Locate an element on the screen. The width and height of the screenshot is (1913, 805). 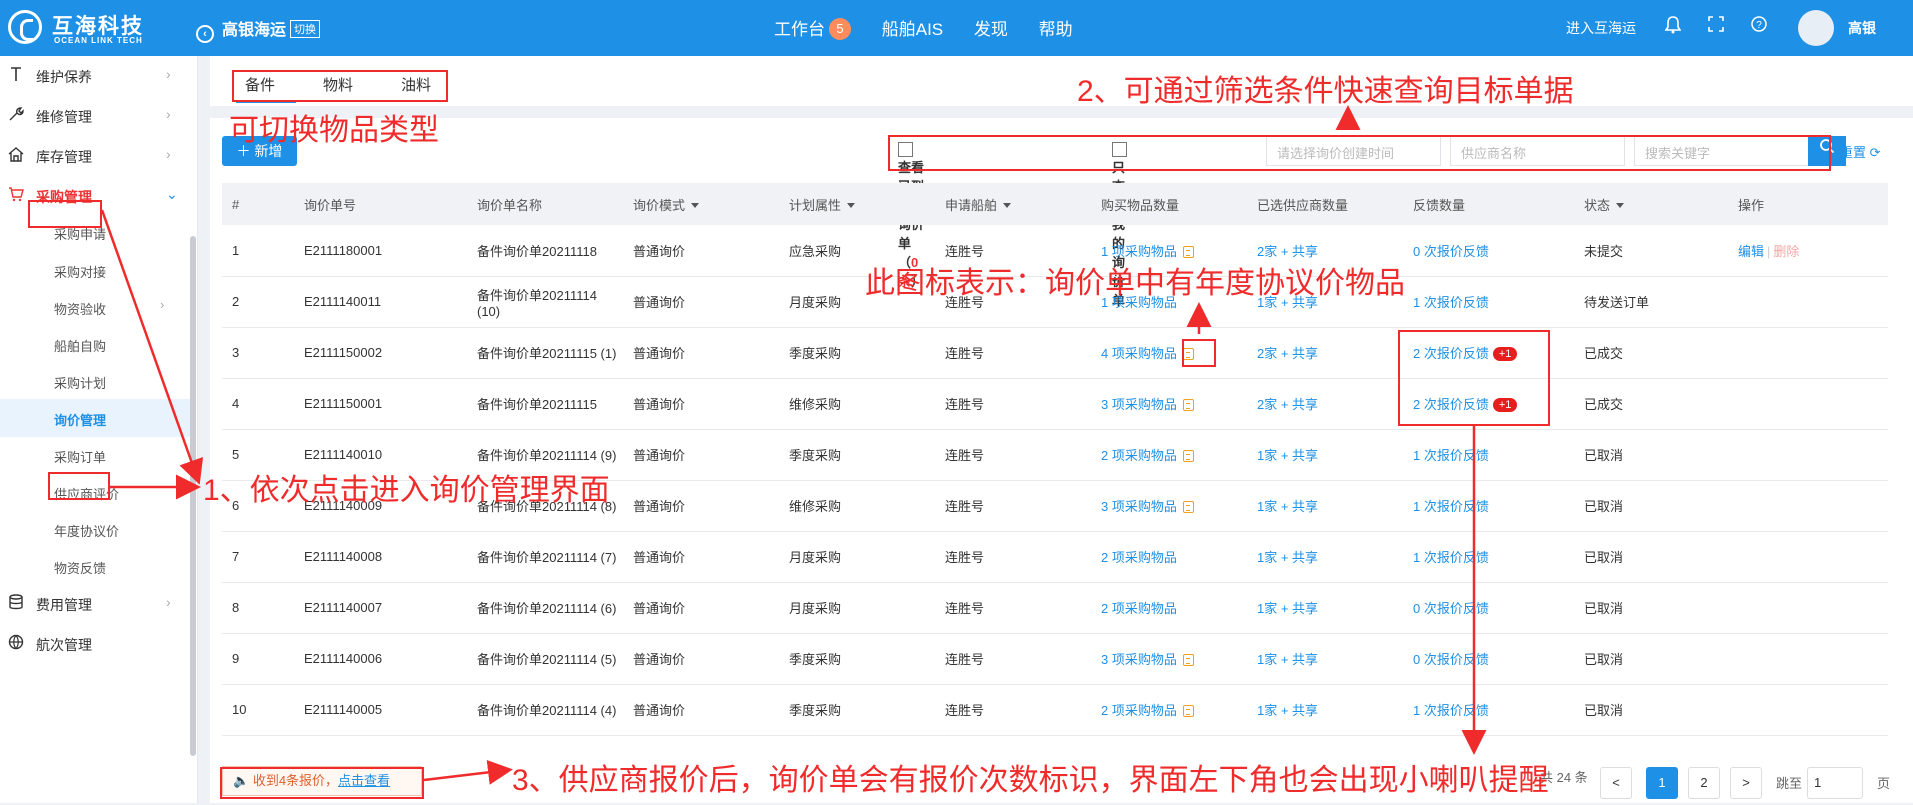
col-mode: 询价模式 is located at coordinates (701, 204).